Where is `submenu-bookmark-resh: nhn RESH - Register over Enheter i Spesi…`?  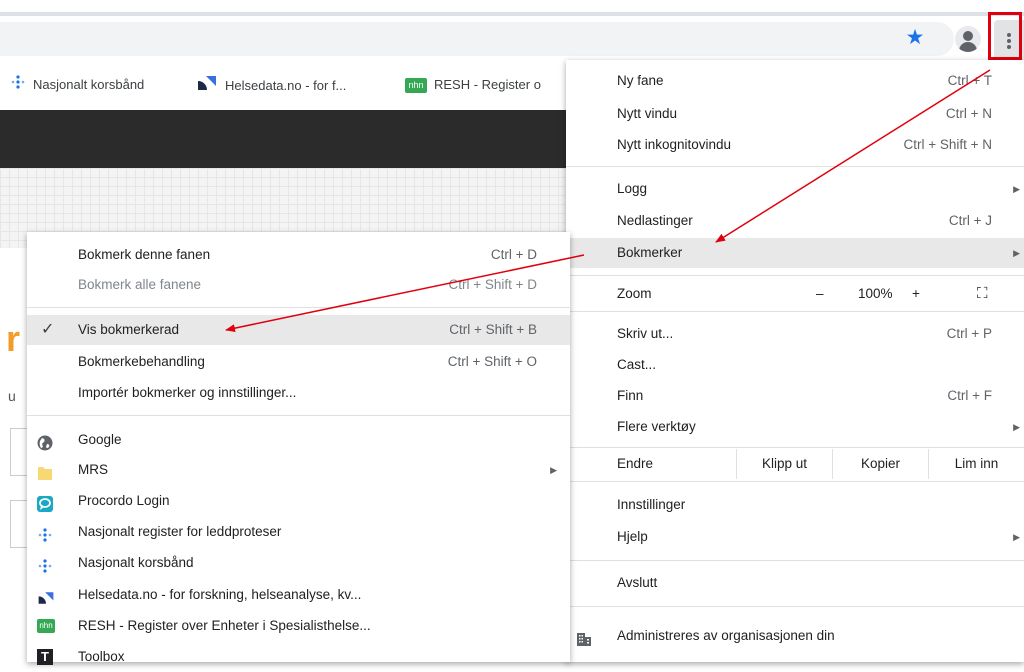
submenu-bookmark-resh: nhn RESH - Register over Enheter i Spesi… is located at coordinates (298, 626).